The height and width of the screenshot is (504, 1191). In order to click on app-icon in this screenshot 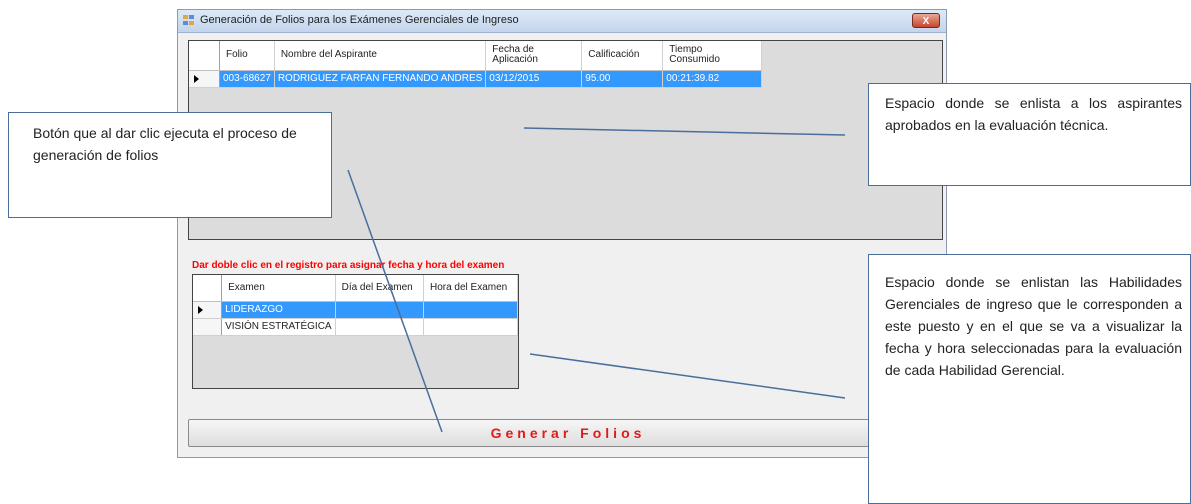, I will do `click(189, 20)`.